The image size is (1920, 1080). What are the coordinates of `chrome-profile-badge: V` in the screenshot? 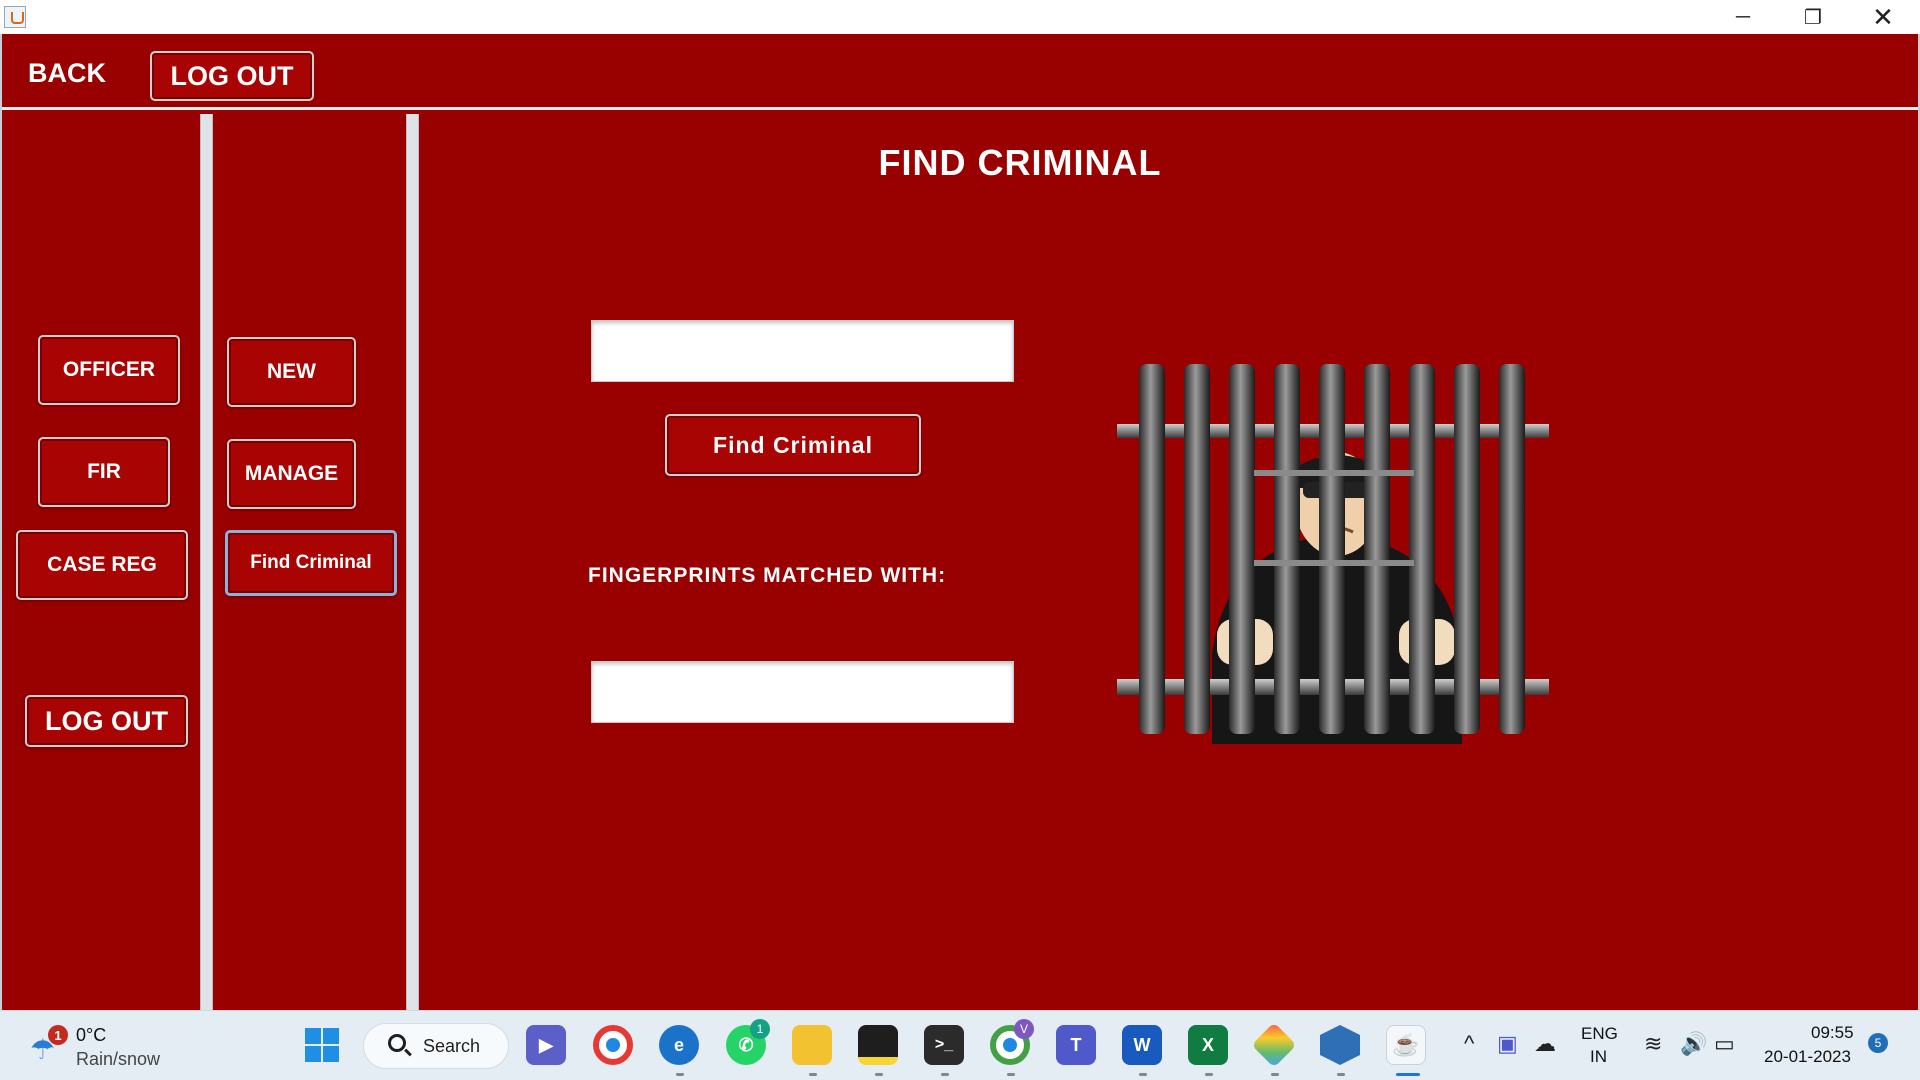 It's located at (1024, 1029).